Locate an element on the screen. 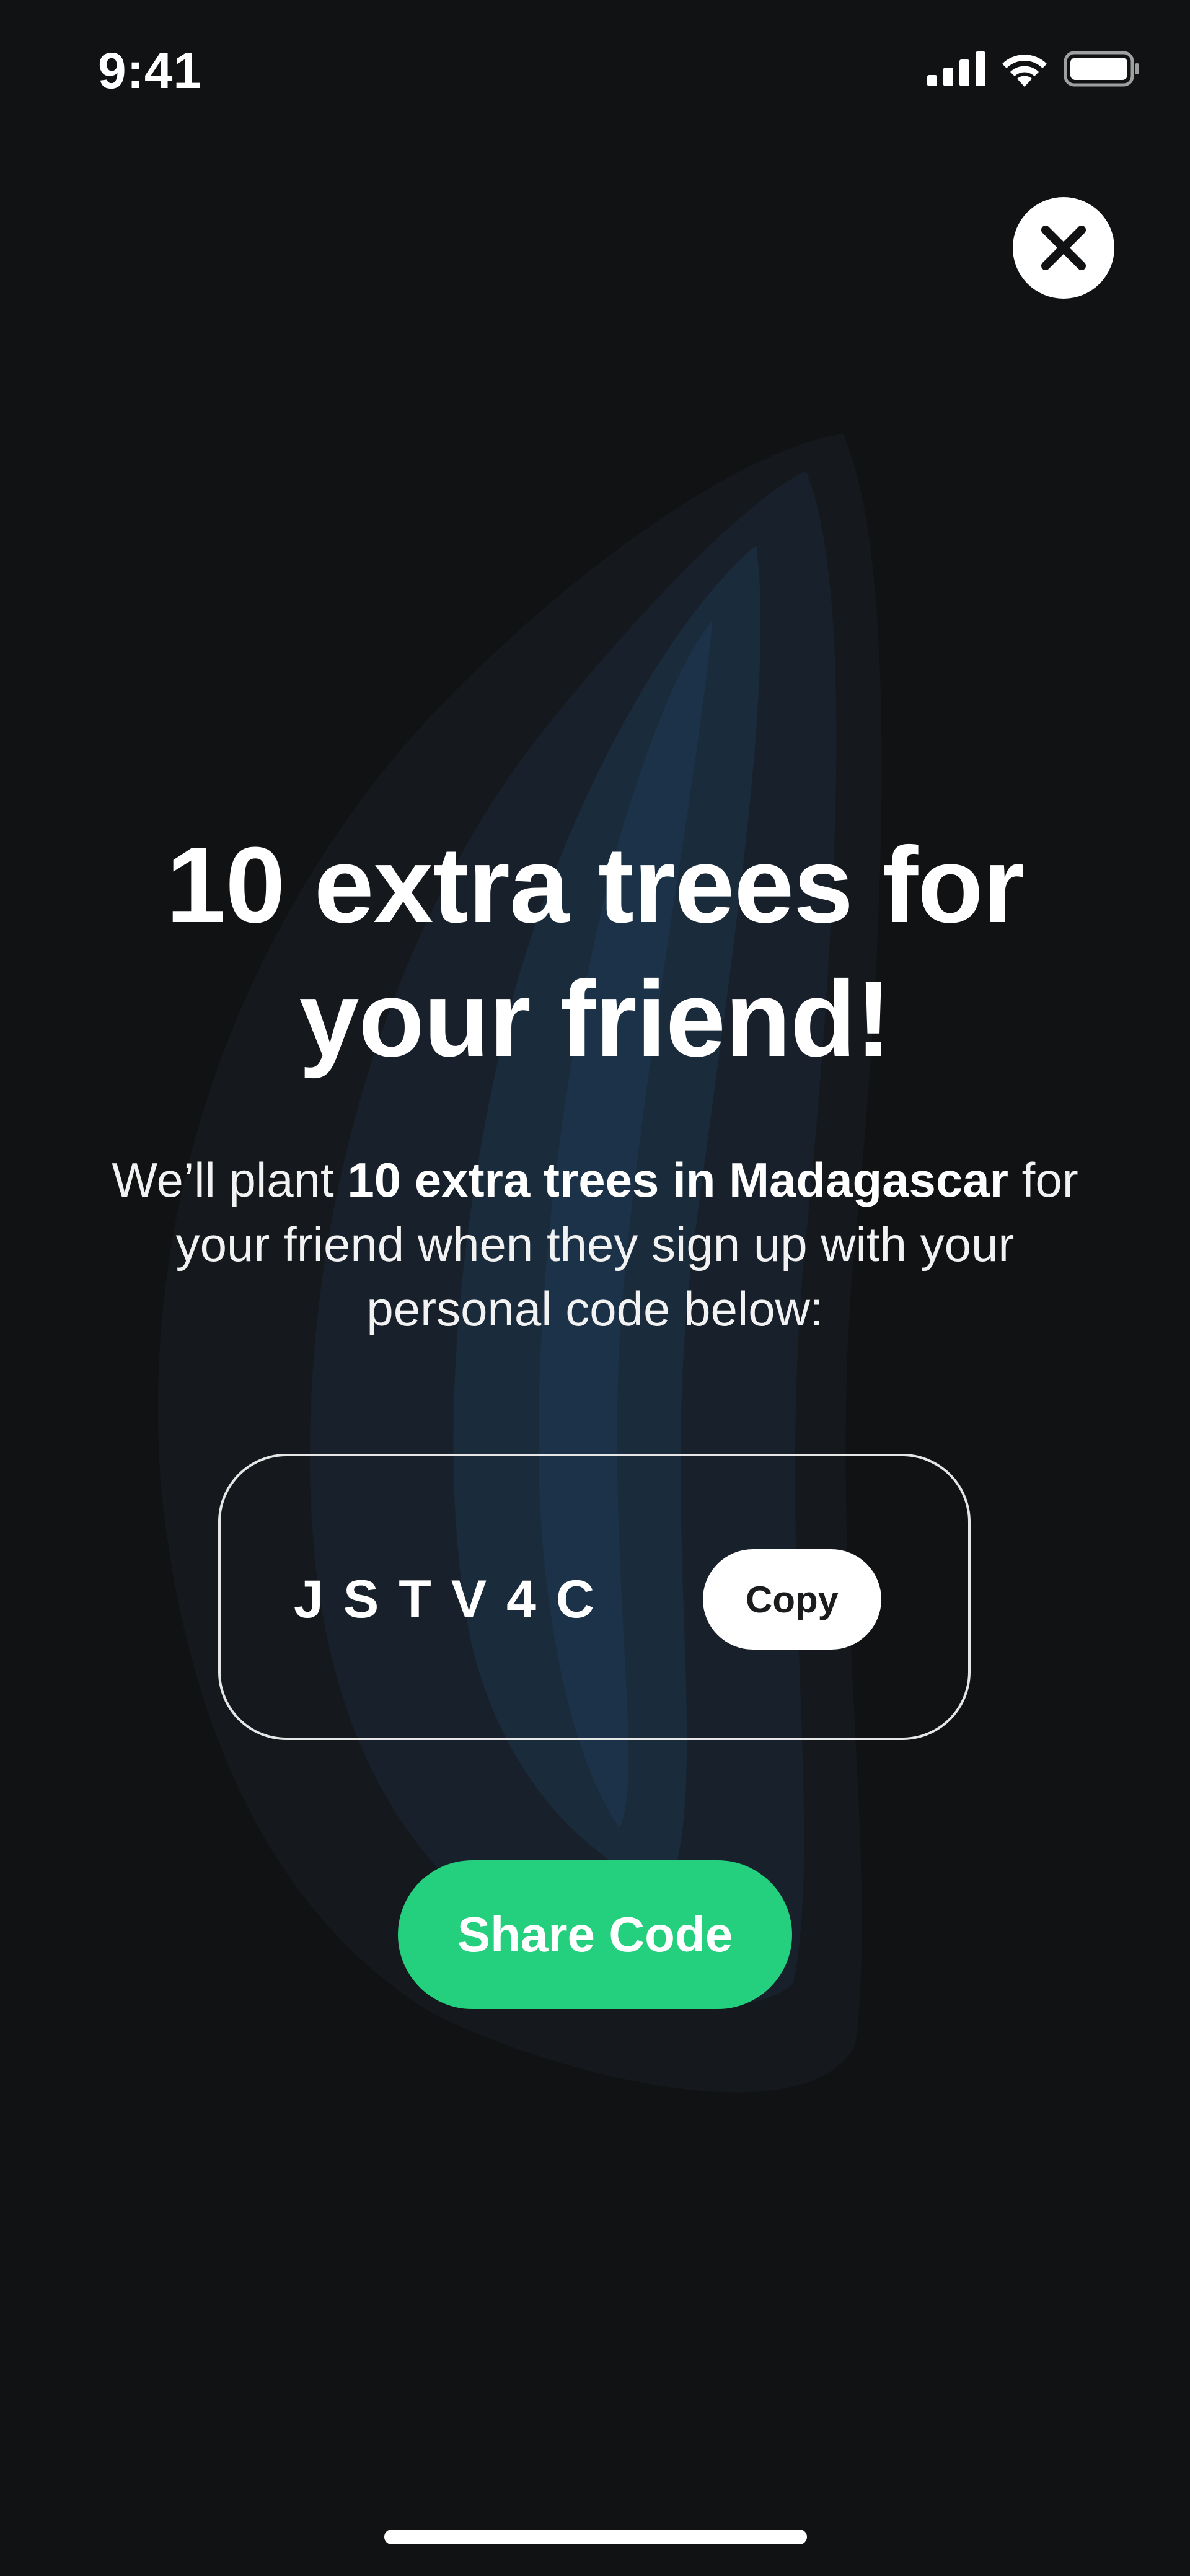 Image resolution: width=1190 pixels, height=2576 pixels. wifi-icon is located at coordinates (1024, 71).